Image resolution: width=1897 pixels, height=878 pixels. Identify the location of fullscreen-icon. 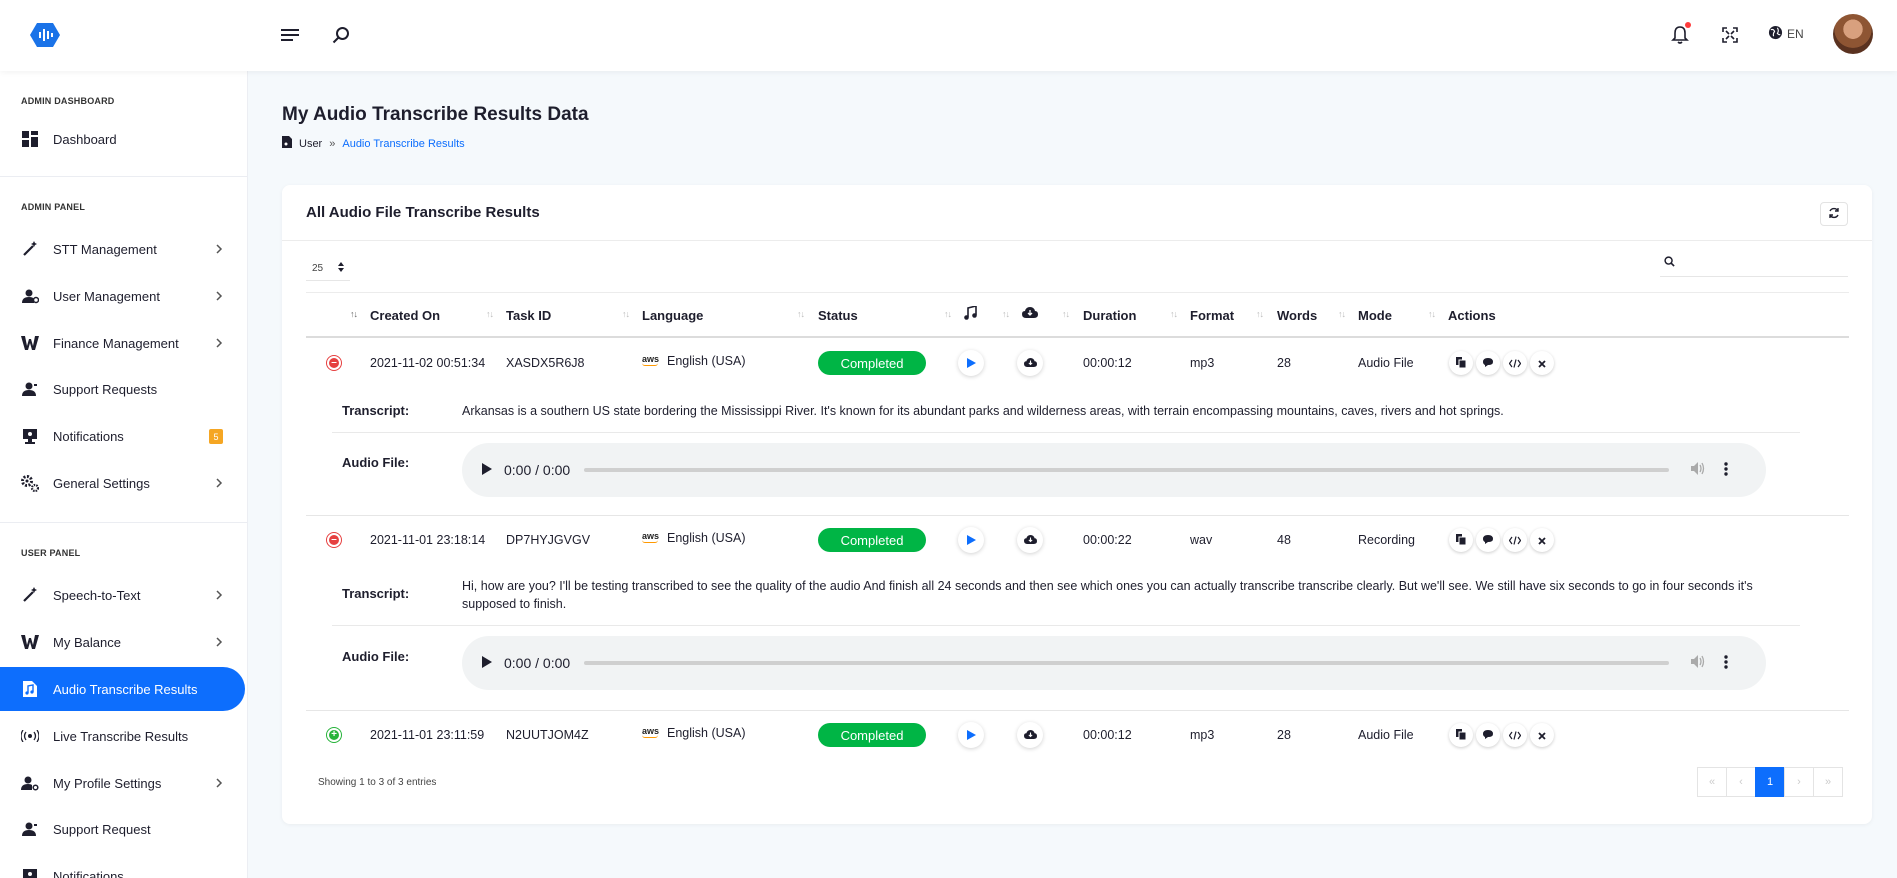
(1730, 35).